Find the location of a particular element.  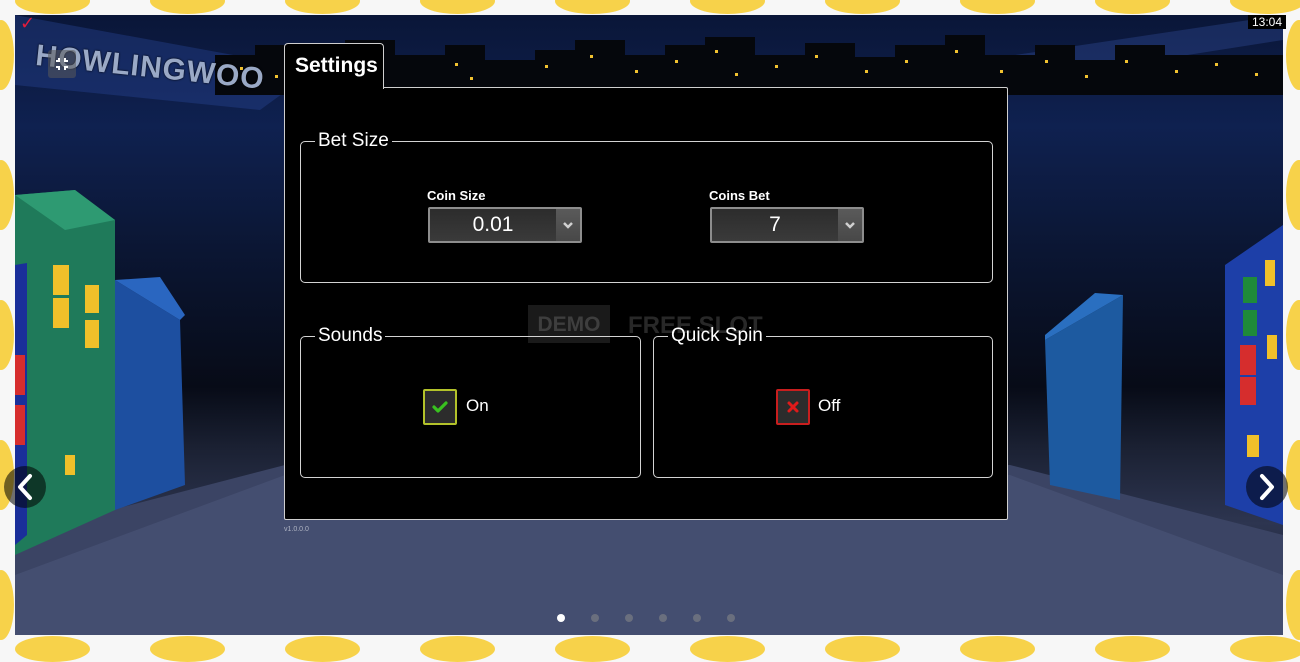

coins-bet-select: 7 is located at coordinates (787, 225).